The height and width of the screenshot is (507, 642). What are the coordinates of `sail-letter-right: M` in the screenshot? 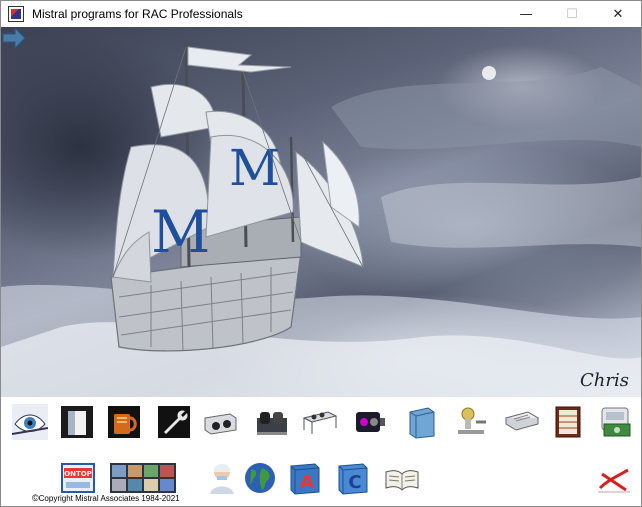 It's located at (254, 168).